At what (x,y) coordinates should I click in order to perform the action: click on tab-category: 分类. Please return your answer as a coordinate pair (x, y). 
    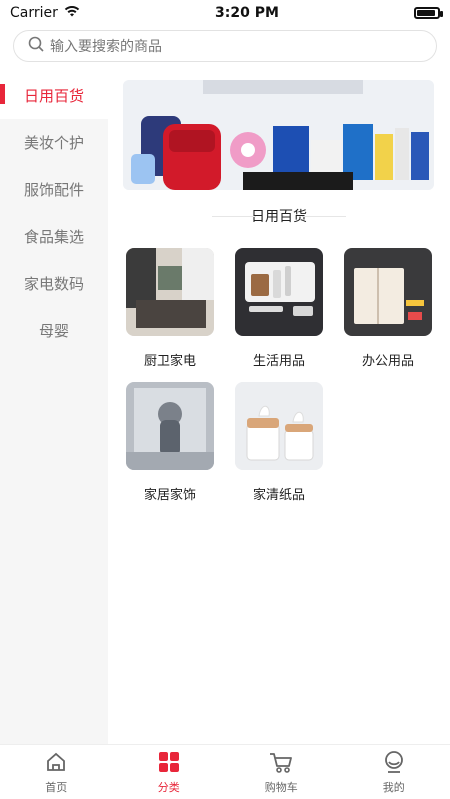
    Looking at the image, I should click on (169, 772).